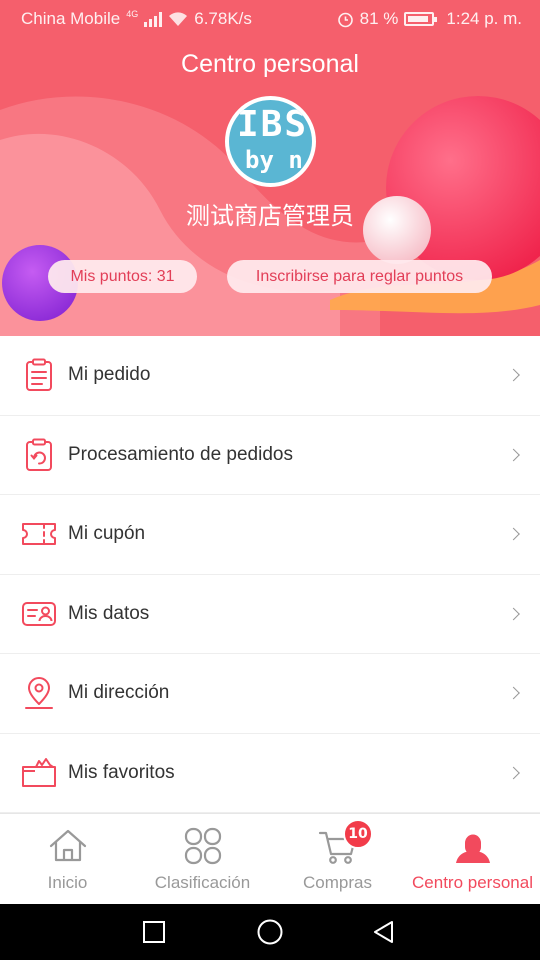  What do you see at coordinates (71, 18) in the screenshot?
I see `carrier-name: China Mobile` at bounding box center [71, 18].